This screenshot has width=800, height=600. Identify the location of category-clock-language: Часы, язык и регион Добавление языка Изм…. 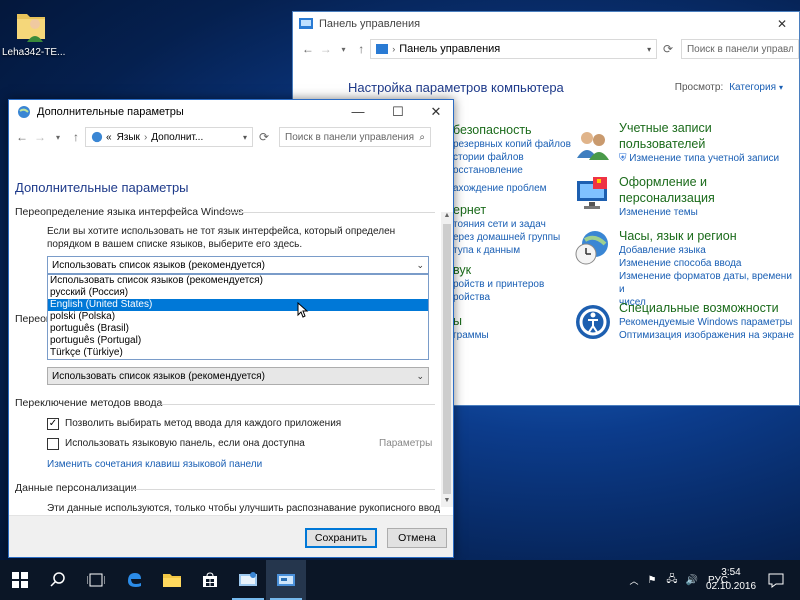
(709, 268).